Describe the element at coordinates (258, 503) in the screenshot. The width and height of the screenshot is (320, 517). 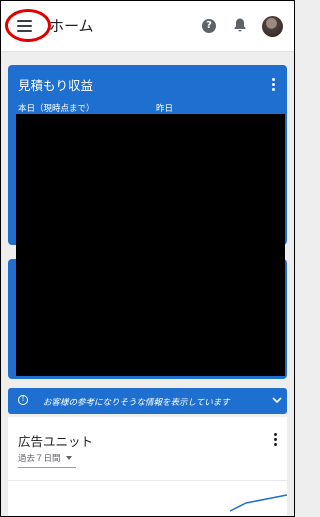
I see `ad-units-sparkline` at that location.